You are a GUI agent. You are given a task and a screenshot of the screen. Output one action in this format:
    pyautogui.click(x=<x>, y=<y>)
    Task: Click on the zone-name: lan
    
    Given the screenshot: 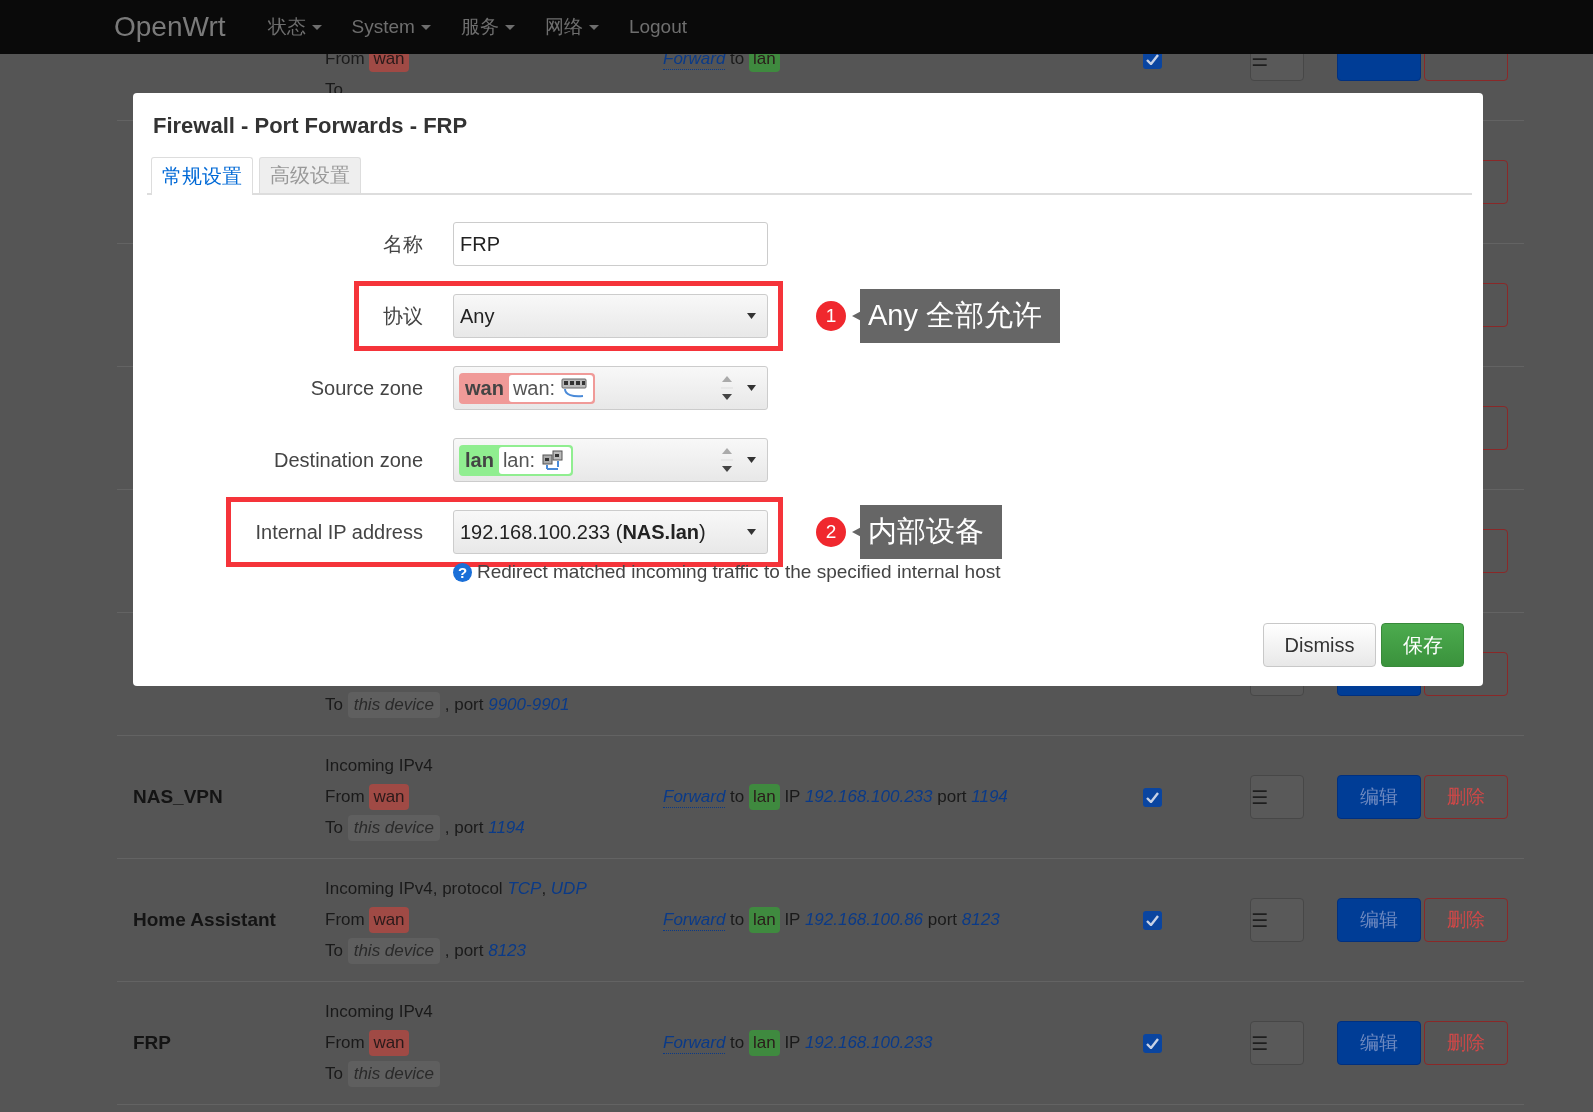 What is the action you would take?
    pyautogui.click(x=479, y=460)
    